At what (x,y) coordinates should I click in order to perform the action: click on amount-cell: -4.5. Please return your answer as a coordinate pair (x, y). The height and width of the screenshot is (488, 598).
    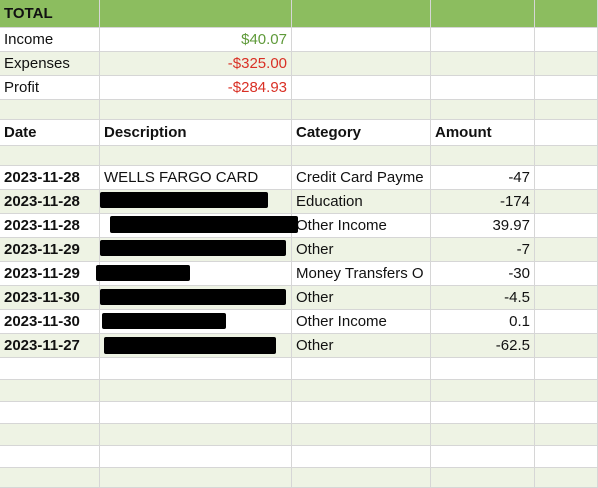
    Looking at the image, I should click on (483, 298).